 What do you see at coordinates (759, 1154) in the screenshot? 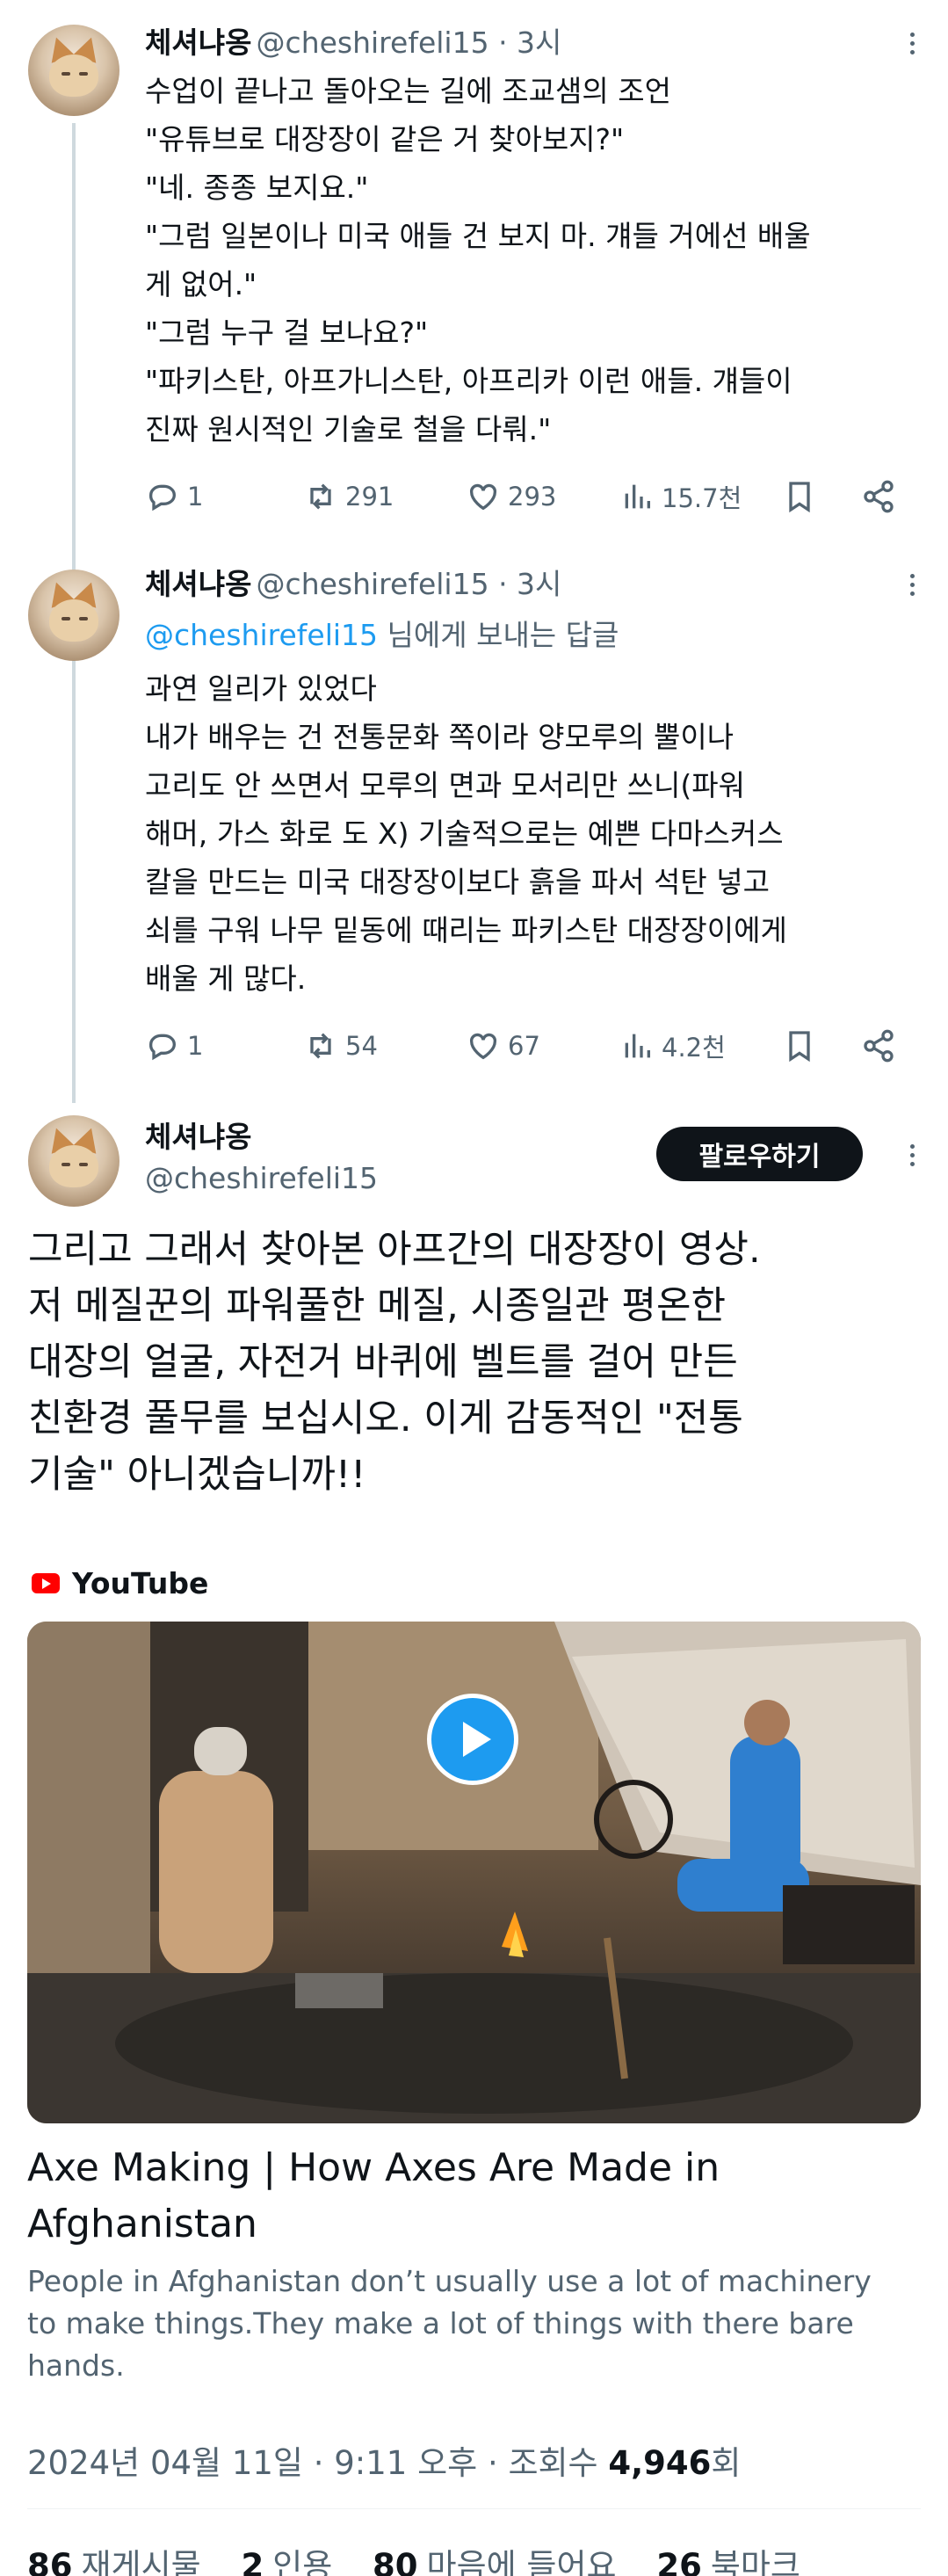
I see `follow-button: 팔로우하기` at bounding box center [759, 1154].